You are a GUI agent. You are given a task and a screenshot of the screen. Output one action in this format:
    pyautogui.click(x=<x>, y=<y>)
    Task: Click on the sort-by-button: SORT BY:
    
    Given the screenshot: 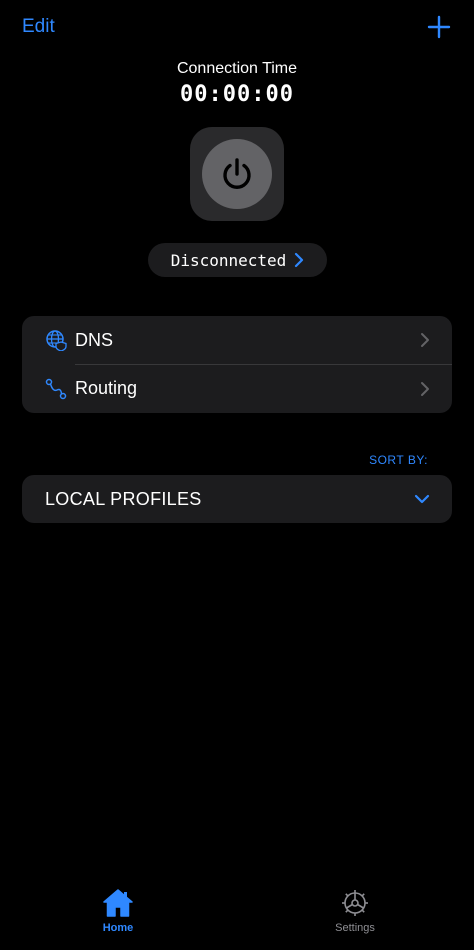 What is the action you would take?
    pyautogui.click(x=398, y=460)
    